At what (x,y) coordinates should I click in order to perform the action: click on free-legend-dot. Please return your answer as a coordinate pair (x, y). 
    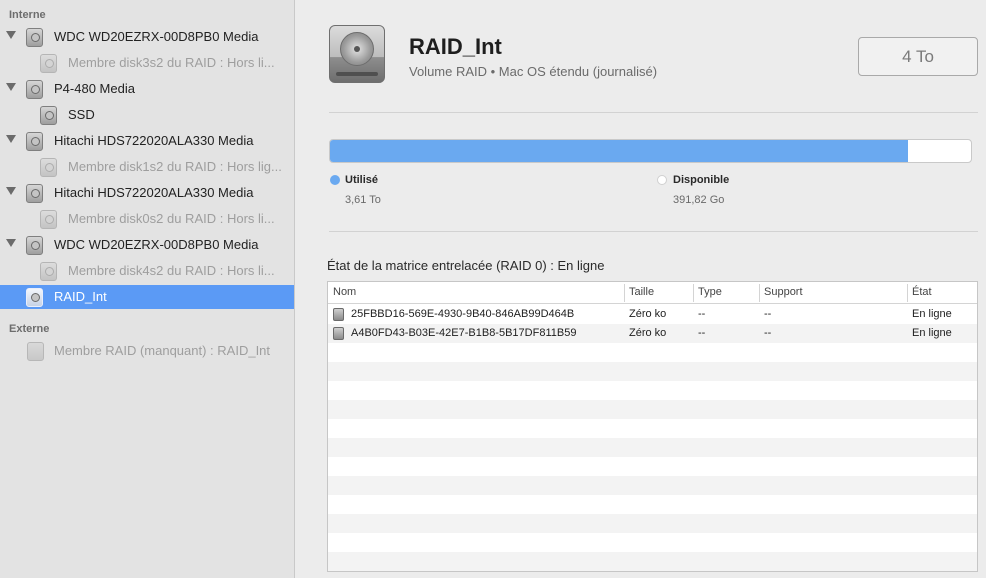
    Looking at the image, I should click on (662, 180).